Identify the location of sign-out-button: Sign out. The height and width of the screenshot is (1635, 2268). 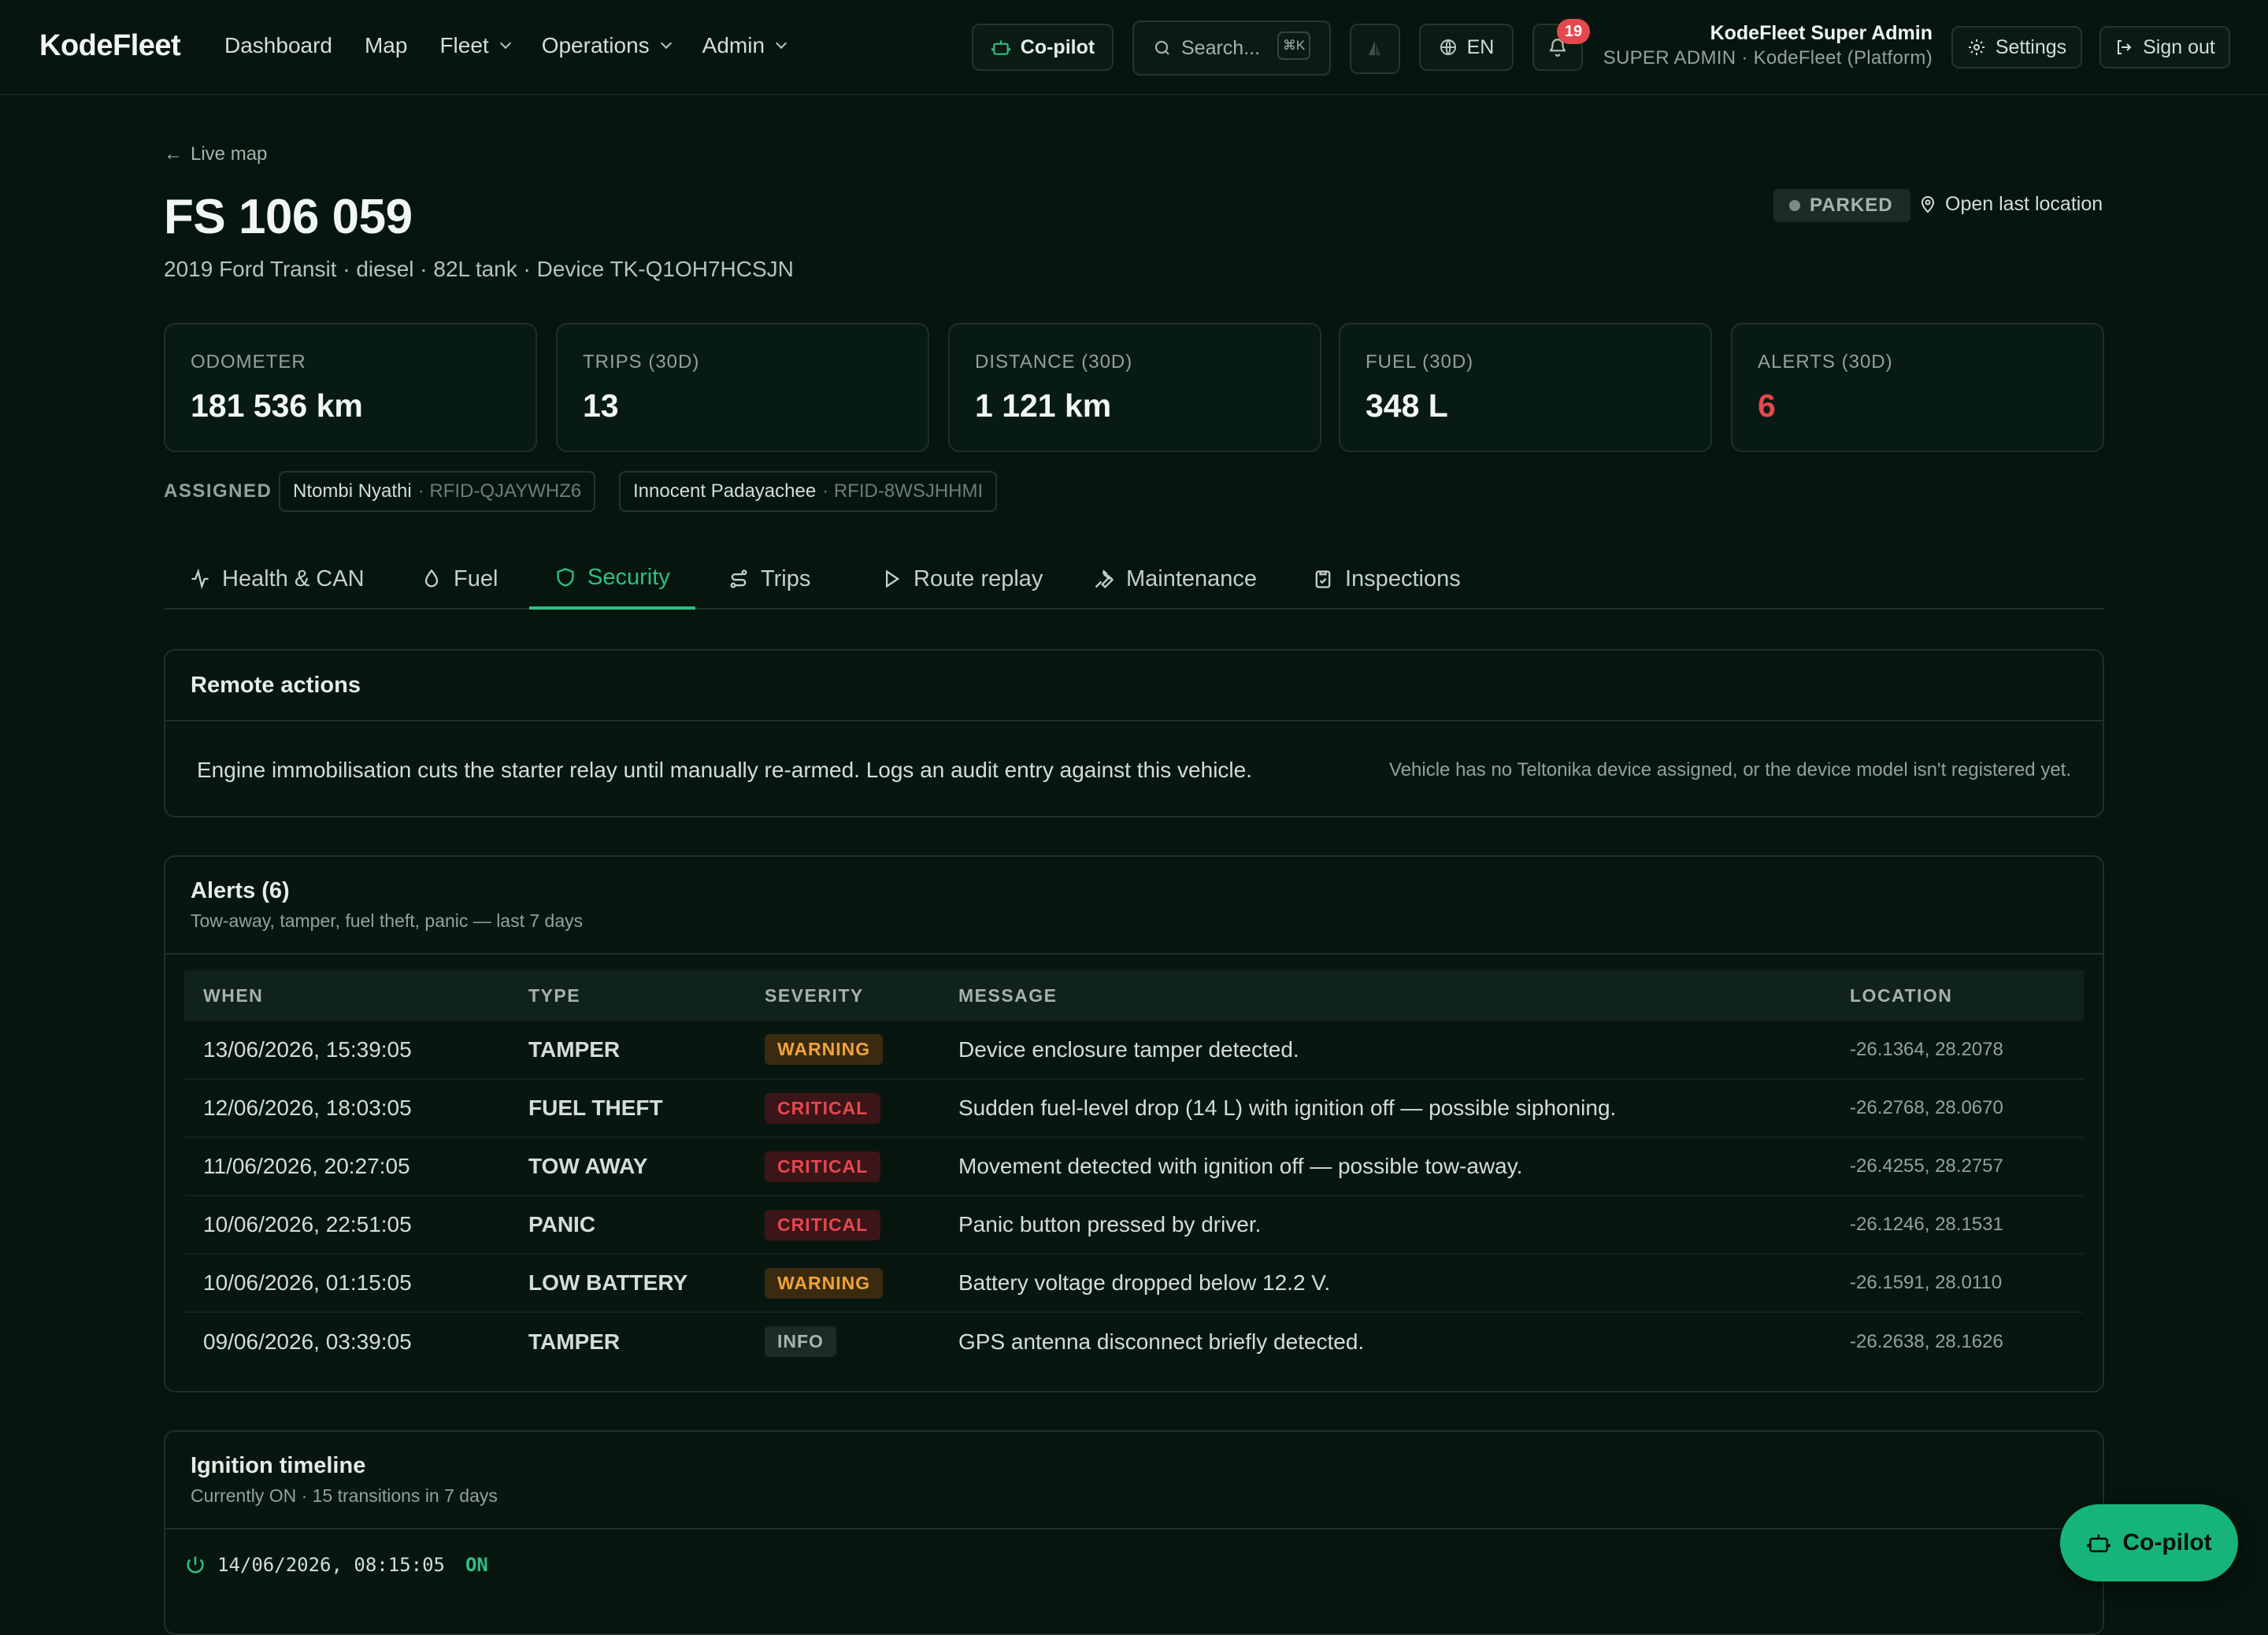
(2164, 47).